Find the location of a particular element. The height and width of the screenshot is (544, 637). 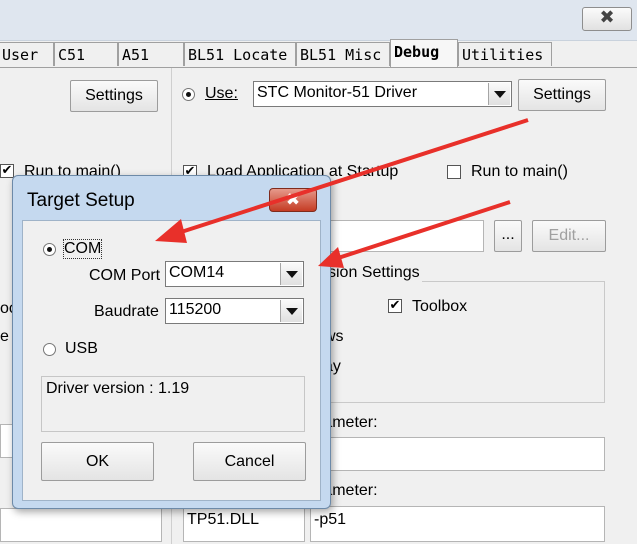

tab-utilities: Utilities is located at coordinates (505, 54).